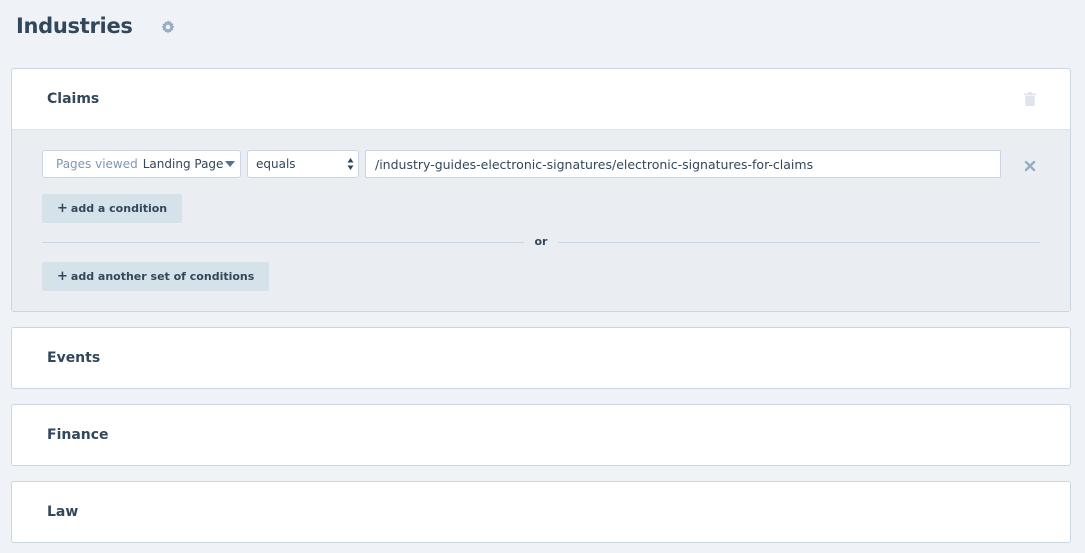 The width and height of the screenshot is (1085, 553). What do you see at coordinates (63, 512) in the screenshot?
I see `group-title: Law` at bounding box center [63, 512].